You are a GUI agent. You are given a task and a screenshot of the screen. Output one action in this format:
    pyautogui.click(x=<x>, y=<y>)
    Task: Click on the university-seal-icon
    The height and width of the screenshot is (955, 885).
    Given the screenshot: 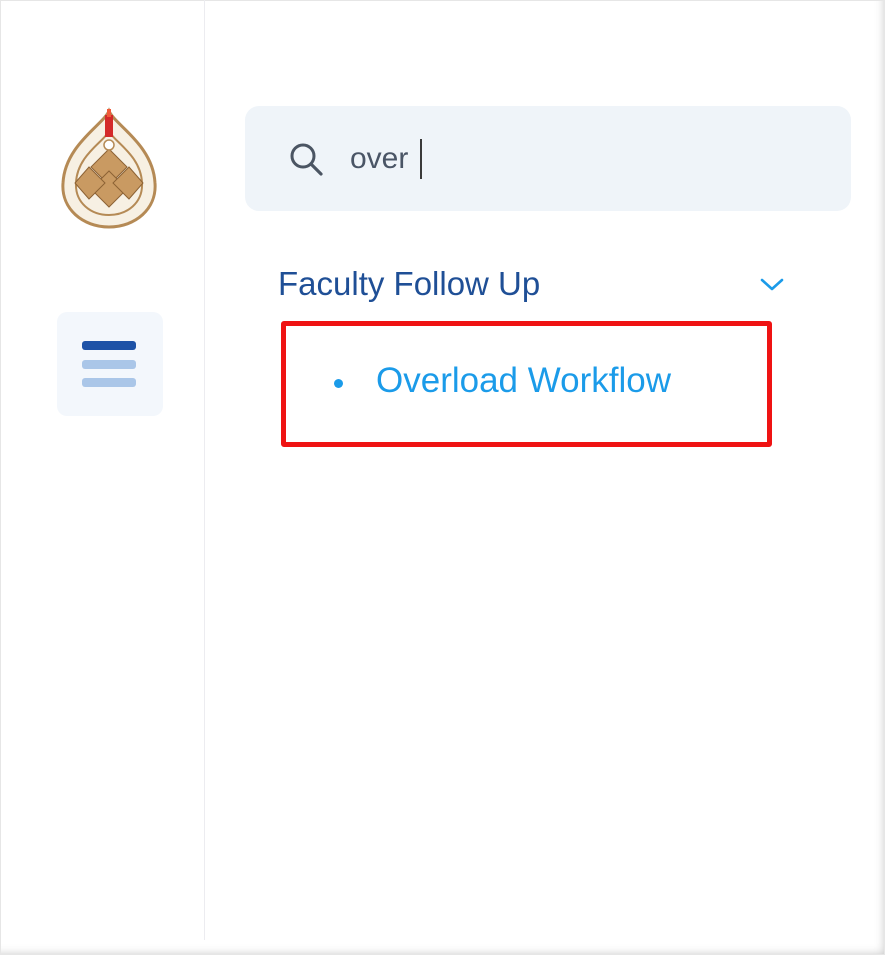 What is the action you would take?
    pyautogui.click(x=109, y=167)
    